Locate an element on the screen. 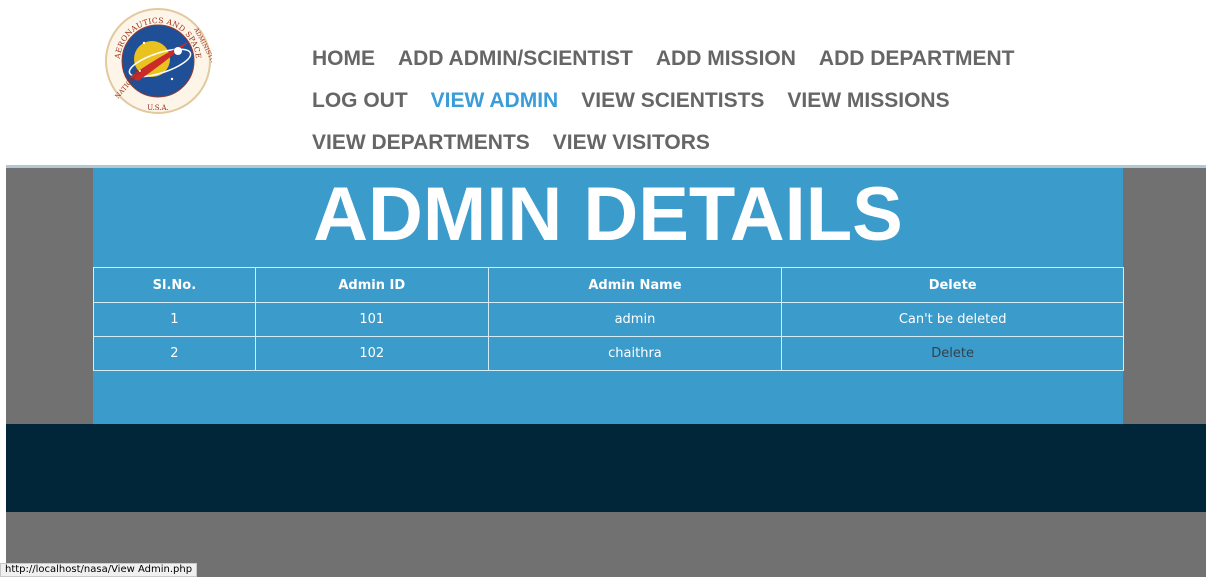 Image resolution: width=1206 pixels, height=577 pixels. table-header-row: Sl.No. Admin ID Admin Name Delete is located at coordinates (608, 285).